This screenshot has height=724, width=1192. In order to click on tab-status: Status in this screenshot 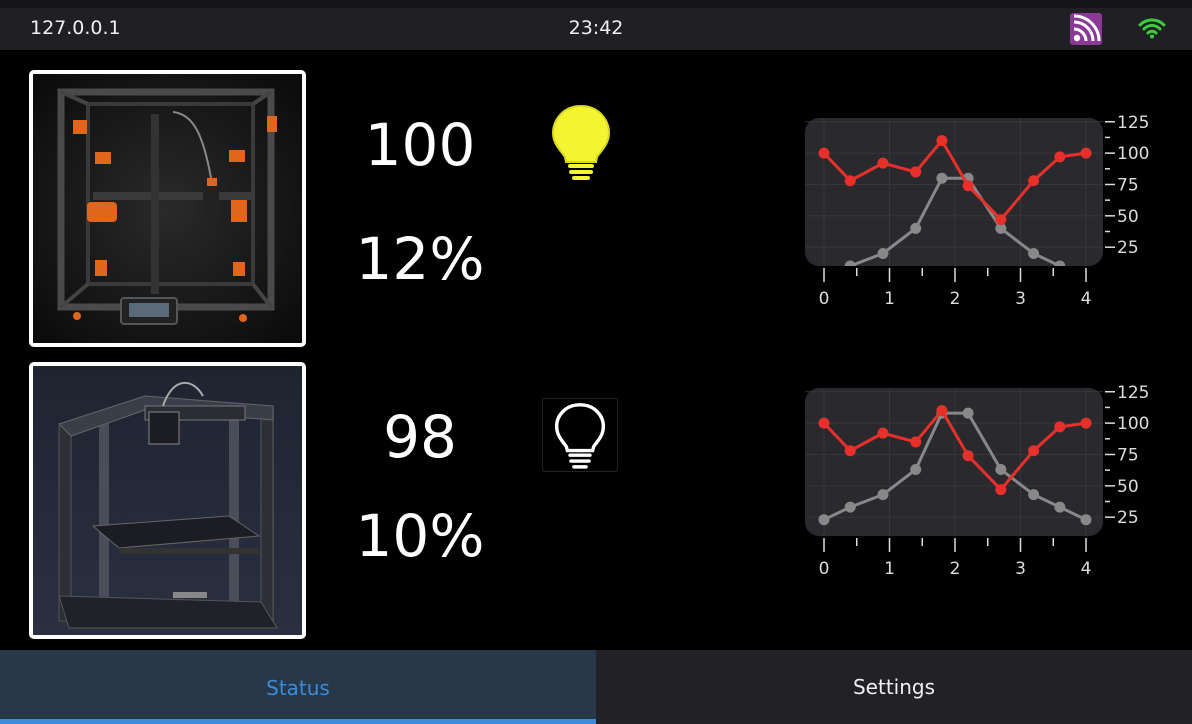, I will do `click(298, 687)`.